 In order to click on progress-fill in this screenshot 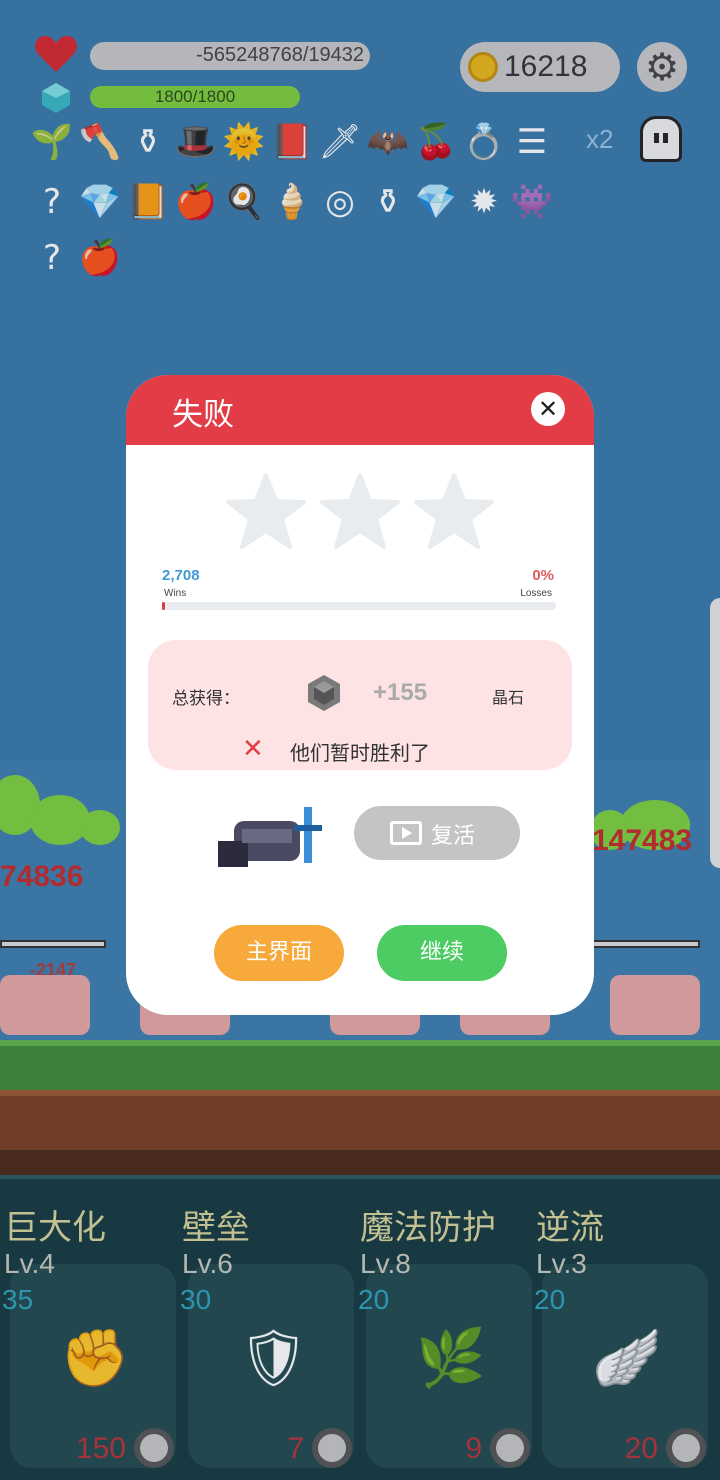, I will do `click(163, 606)`.